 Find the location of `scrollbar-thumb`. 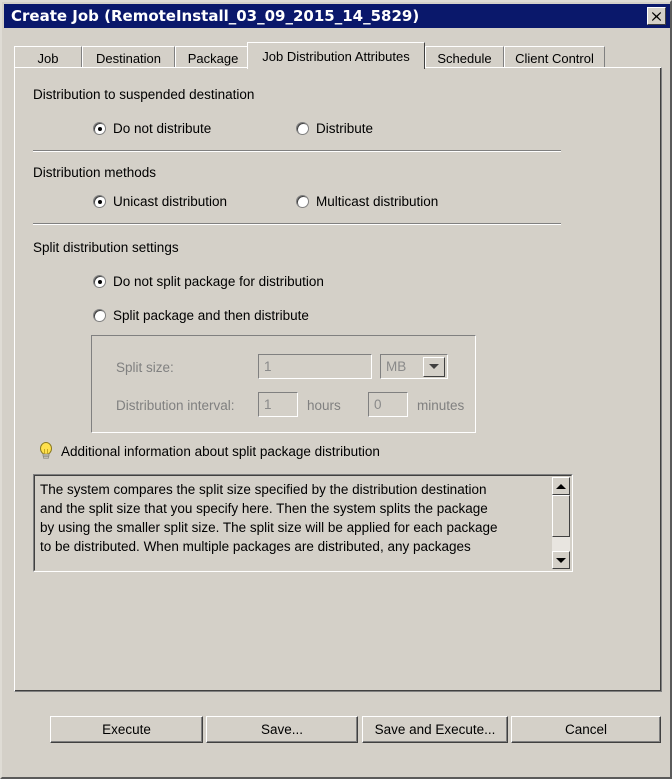

scrollbar-thumb is located at coordinates (561, 516).